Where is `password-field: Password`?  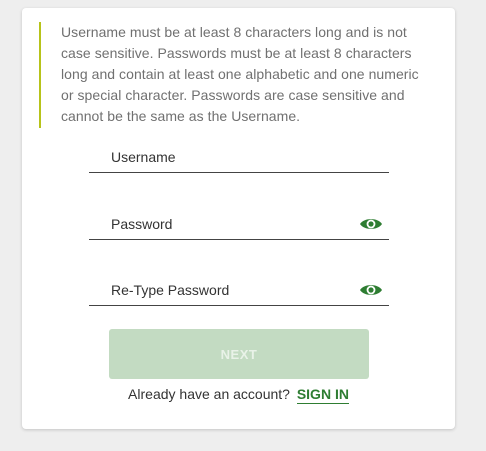
password-field: Password is located at coordinates (239, 221).